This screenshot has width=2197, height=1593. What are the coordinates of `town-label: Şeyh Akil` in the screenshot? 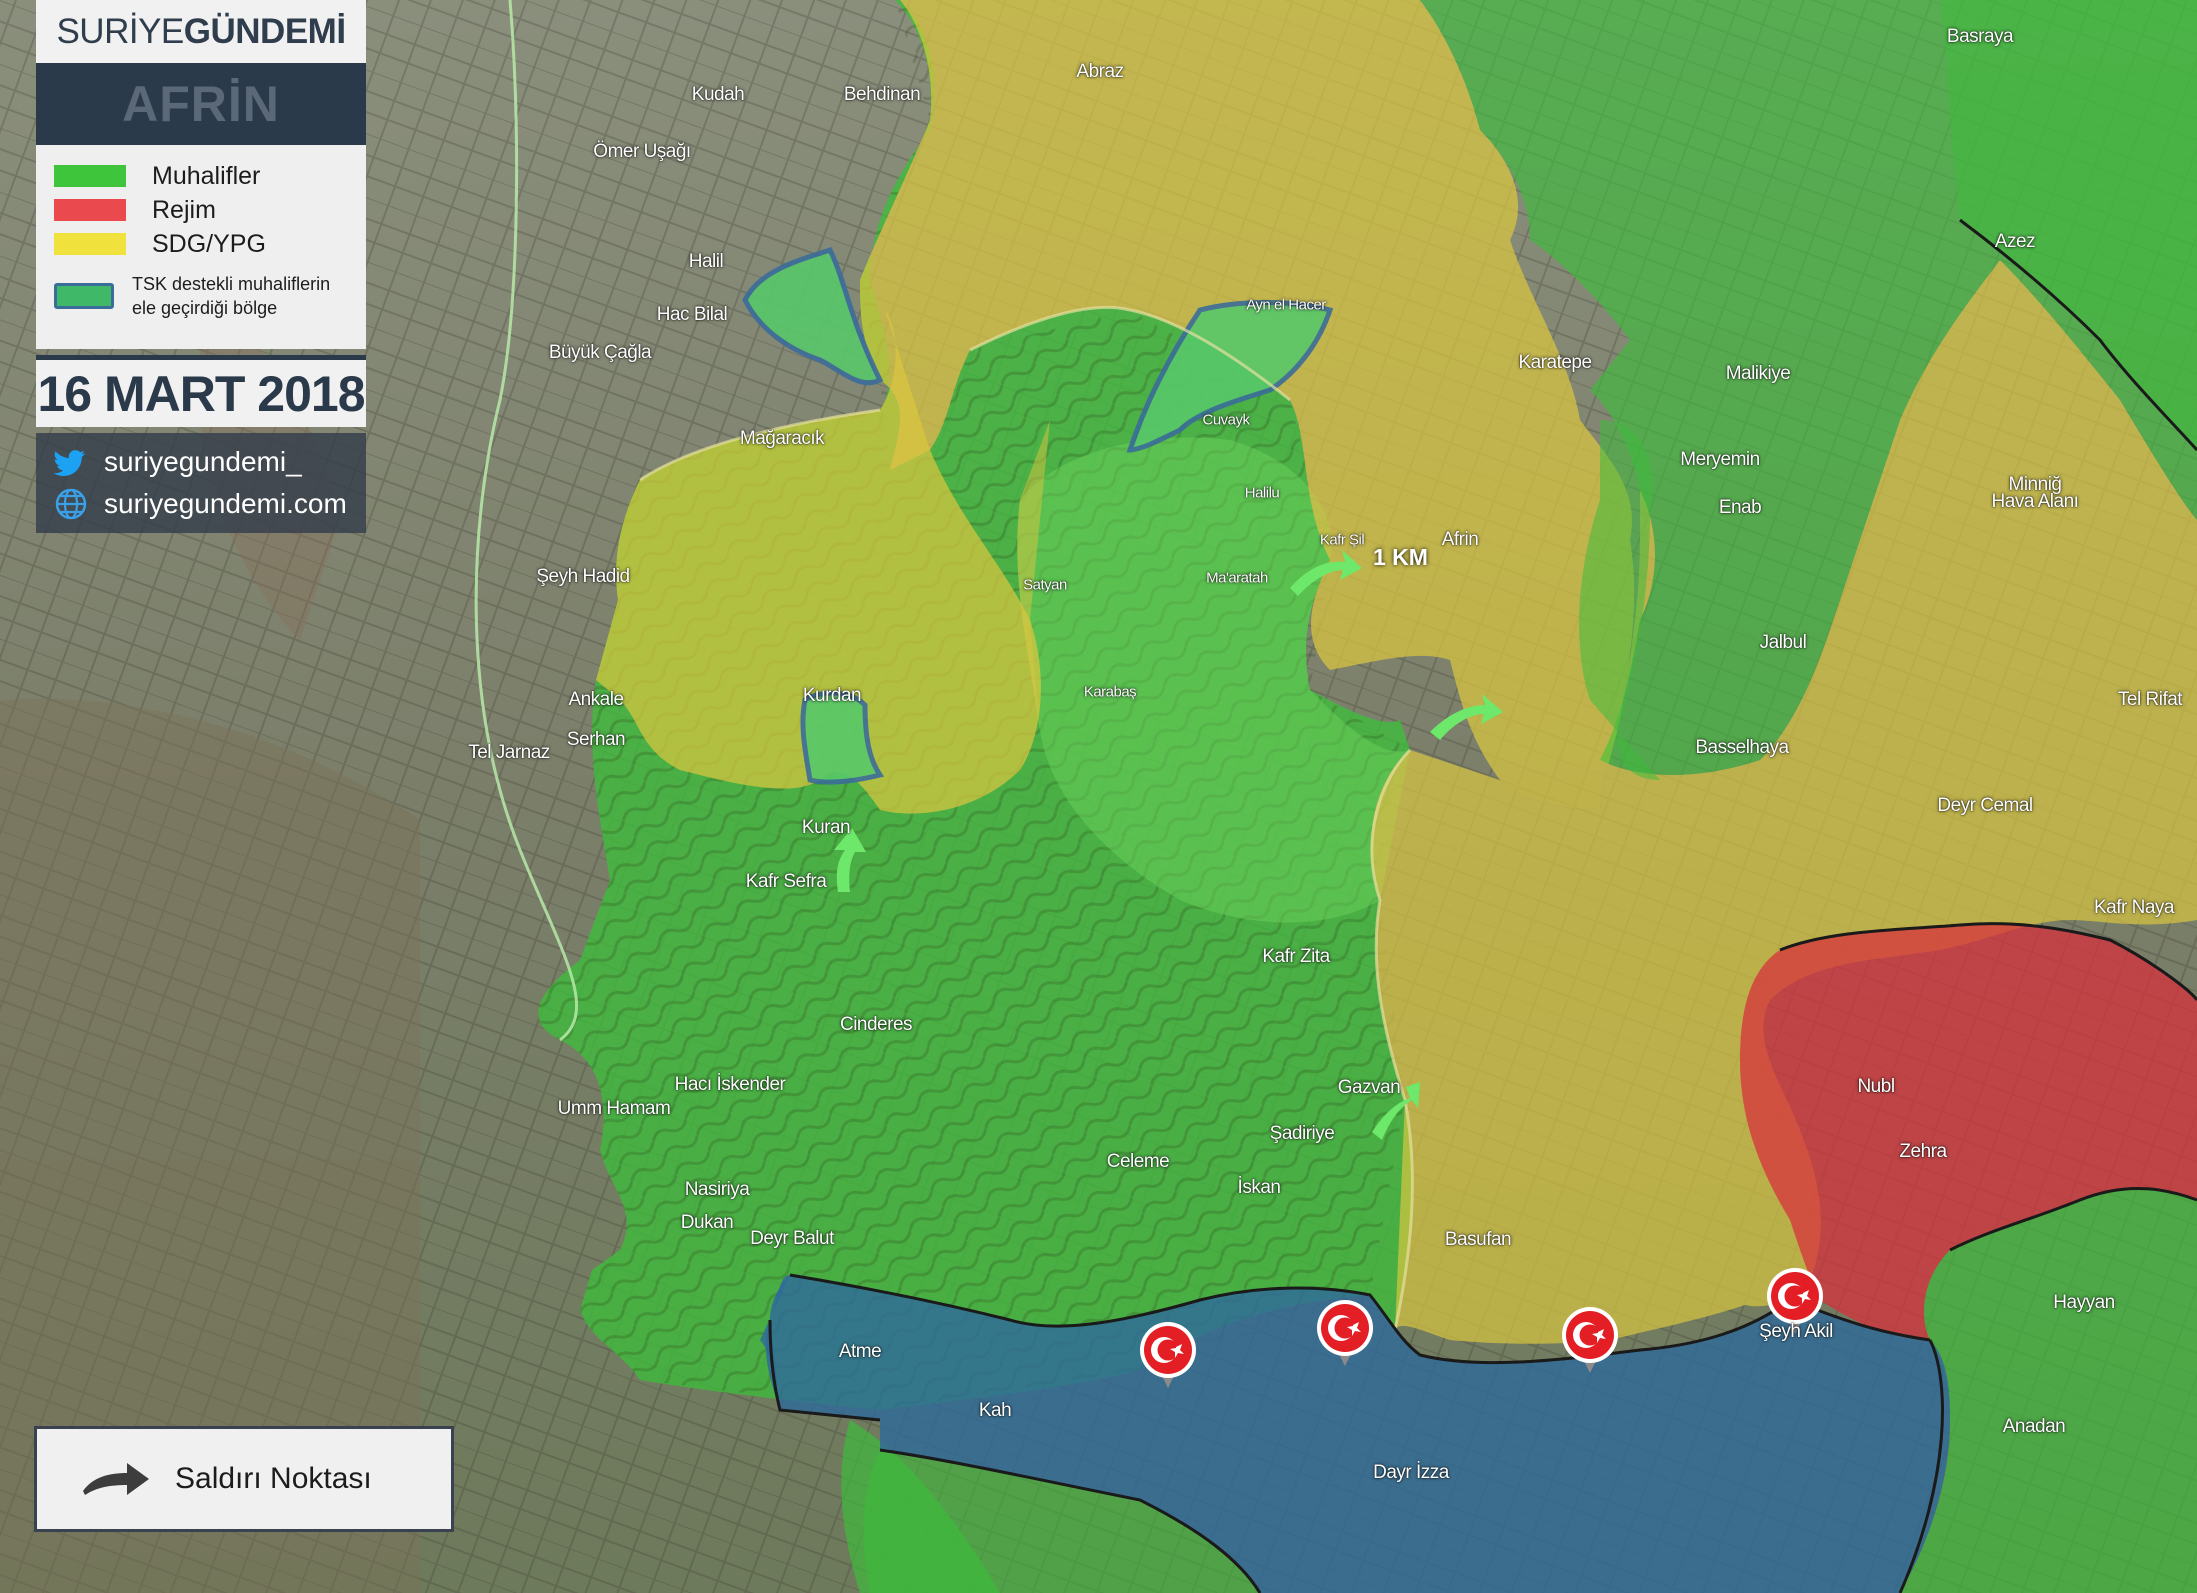 It's located at (1796, 1331).